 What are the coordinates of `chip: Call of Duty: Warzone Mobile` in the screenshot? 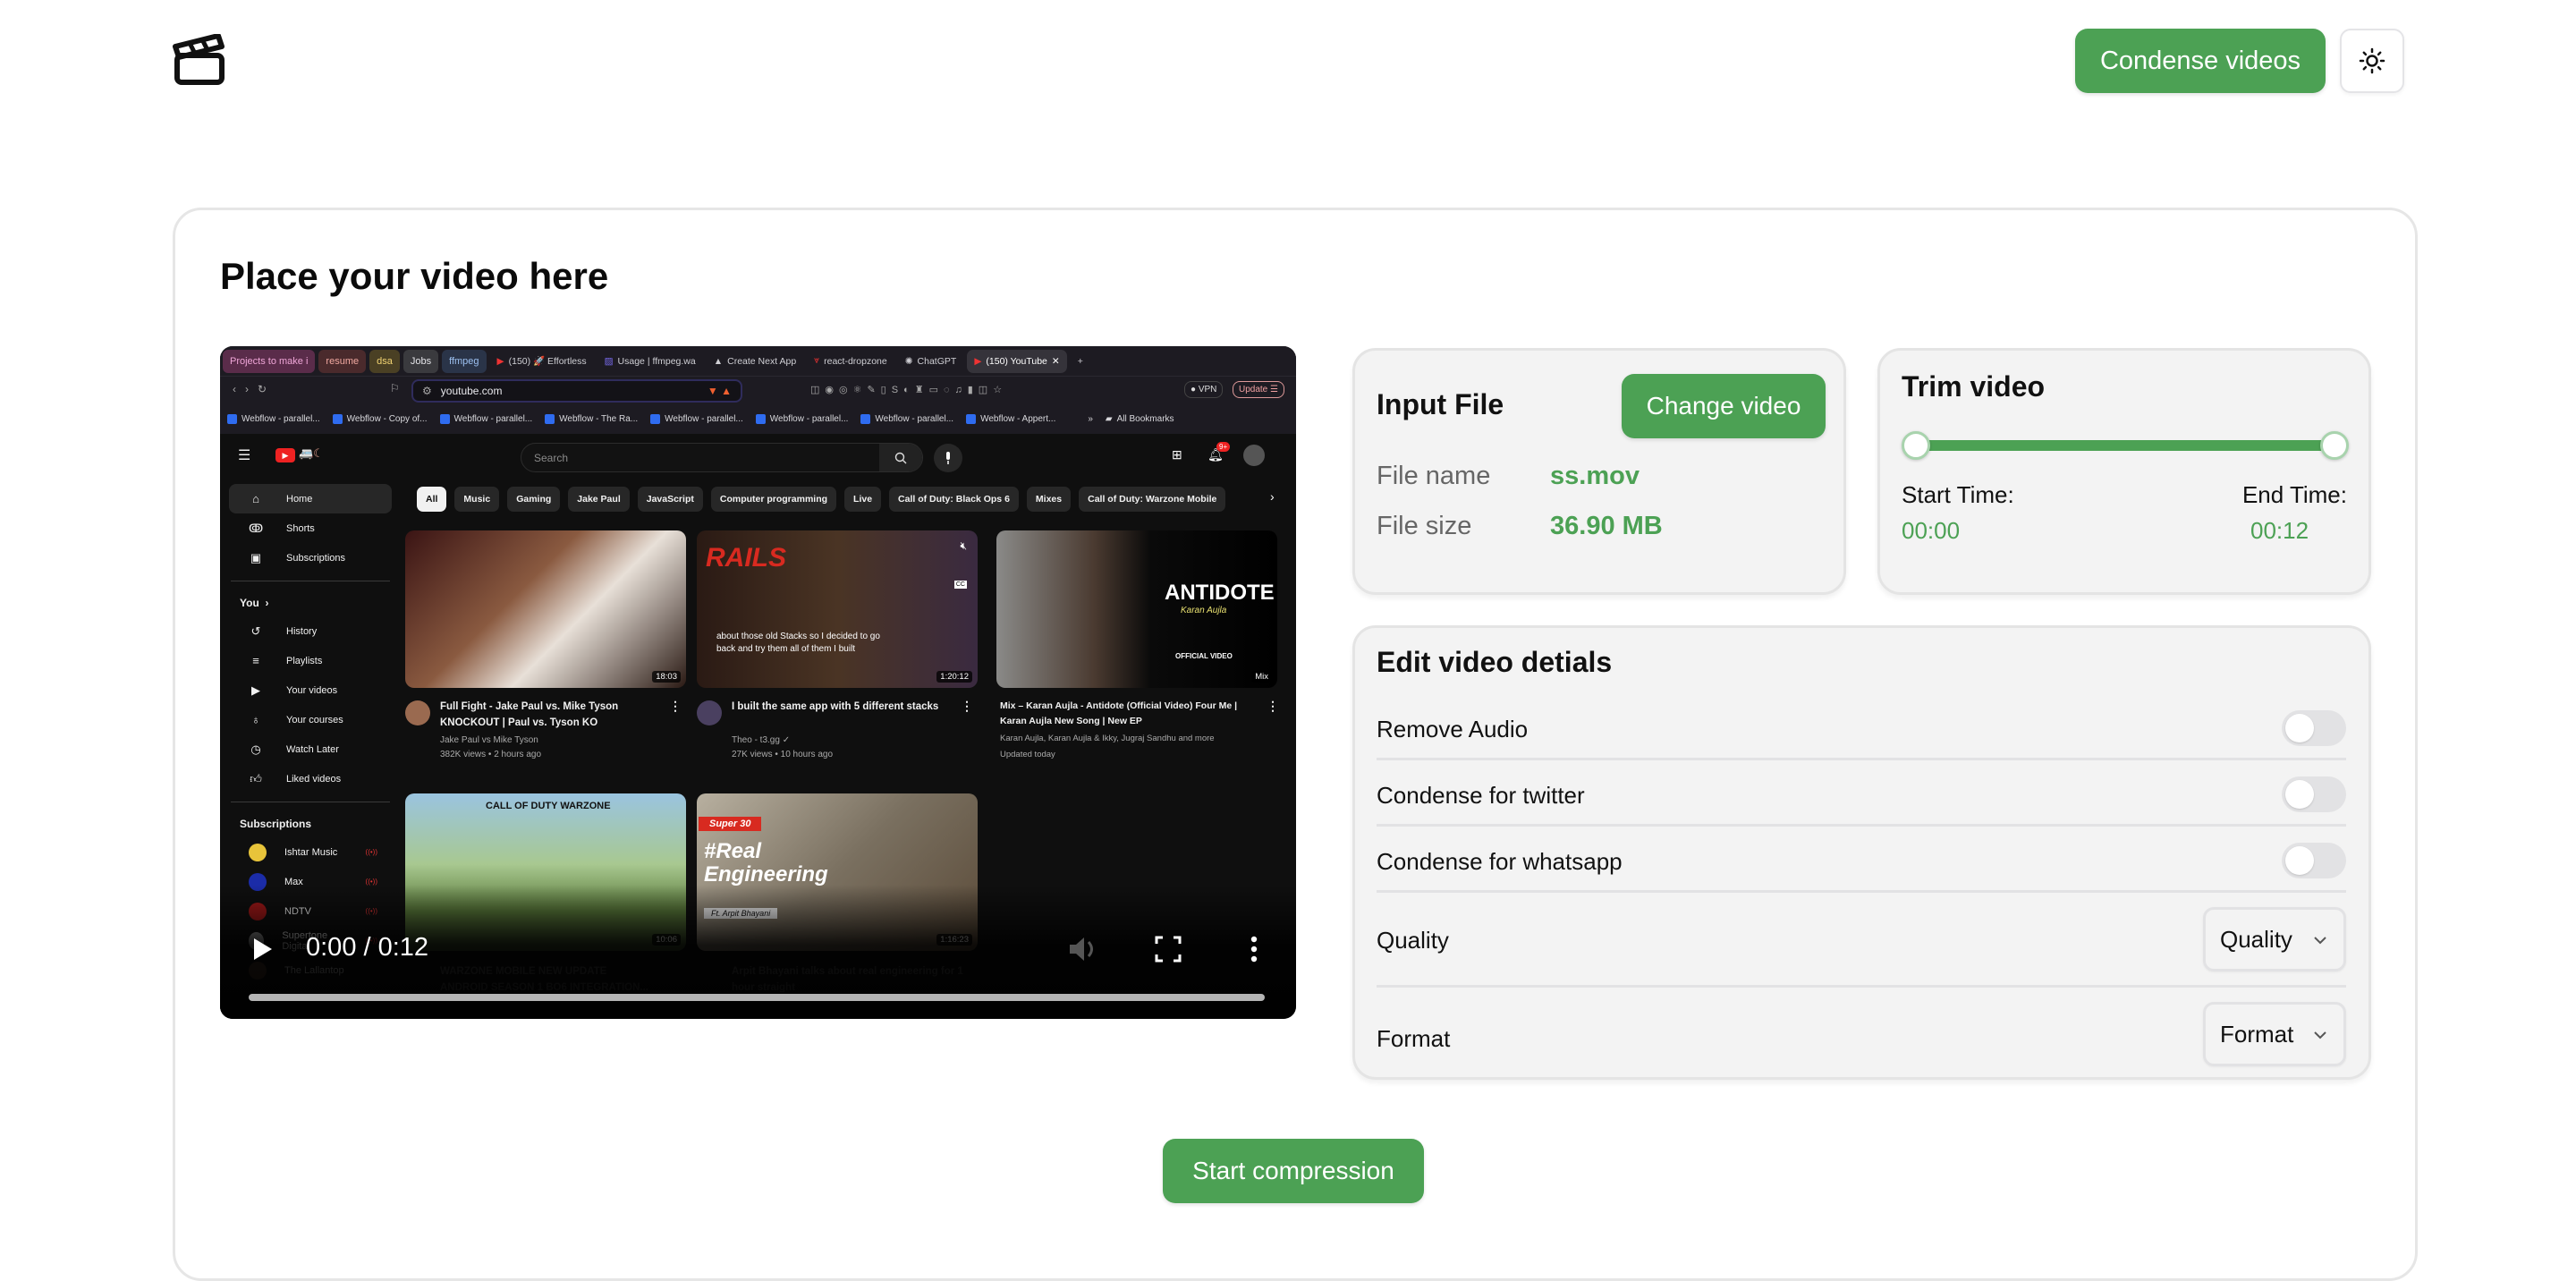 It's located at (1152, 499).